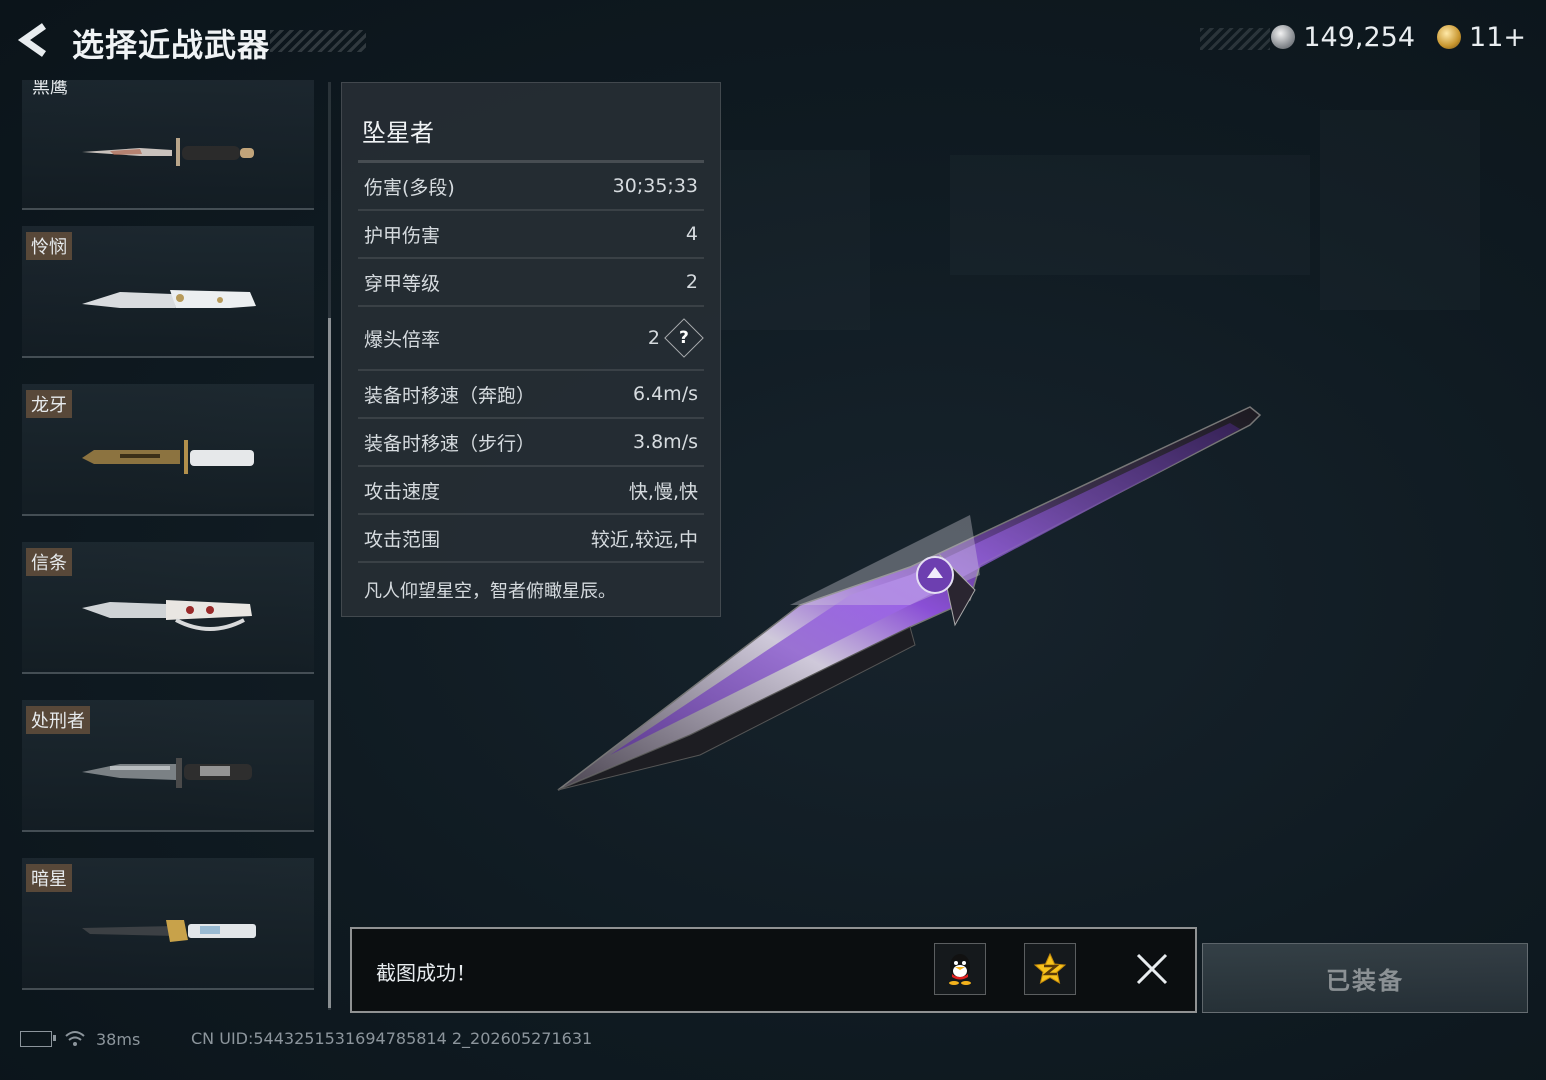 Image resolution: width=1546 pixels, height=1080 pixels. I want to click on weapon-item-dark-star: 暗星, so click(168, 924).